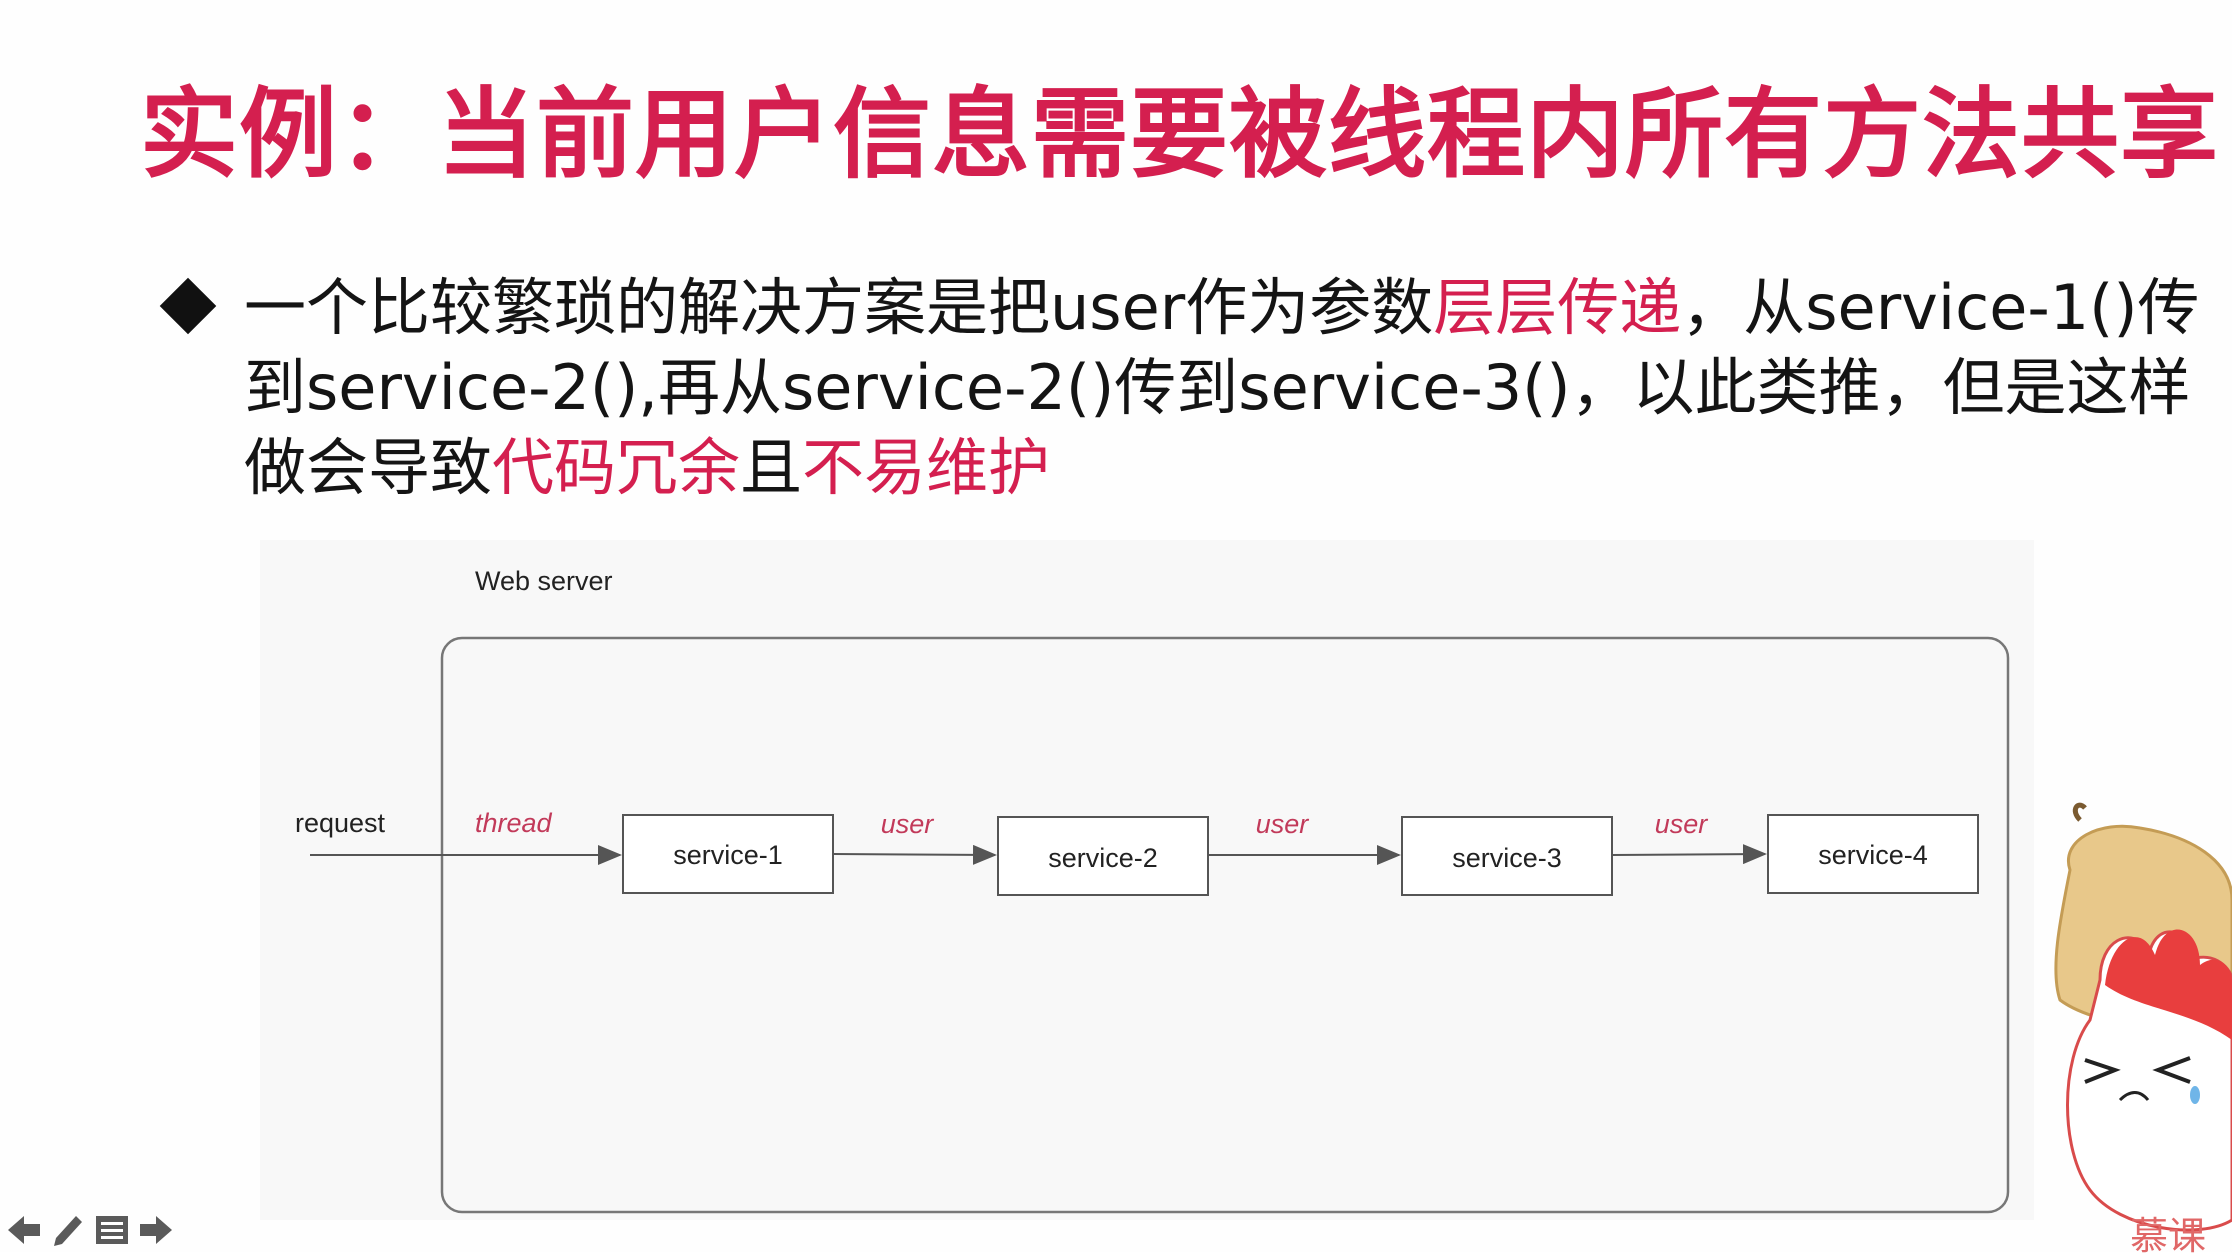 Image resolution: width=2232 pixels, height=1260 pixels. What do you see at coordinates (728, 855) in the screenshot?
I see `service-1-label: service-1` at bounding box center [728, 855].